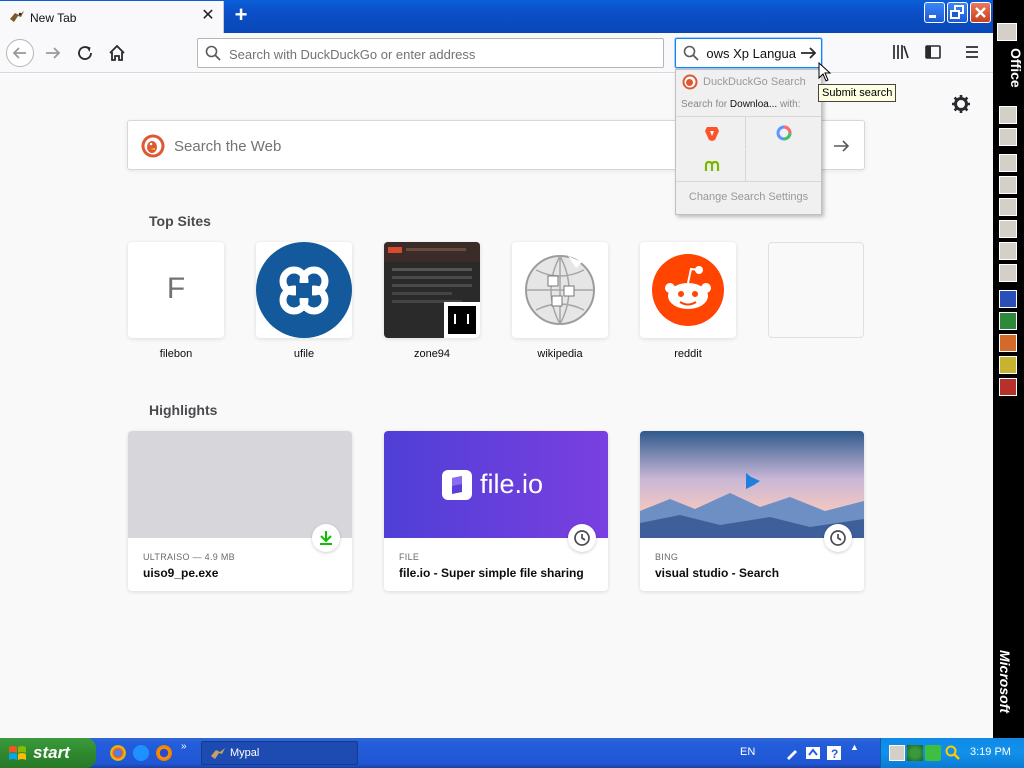  Describe the element at coordinates (854, 747) in the screenshot. I see `expand-tray-icon: ▲` at that location.